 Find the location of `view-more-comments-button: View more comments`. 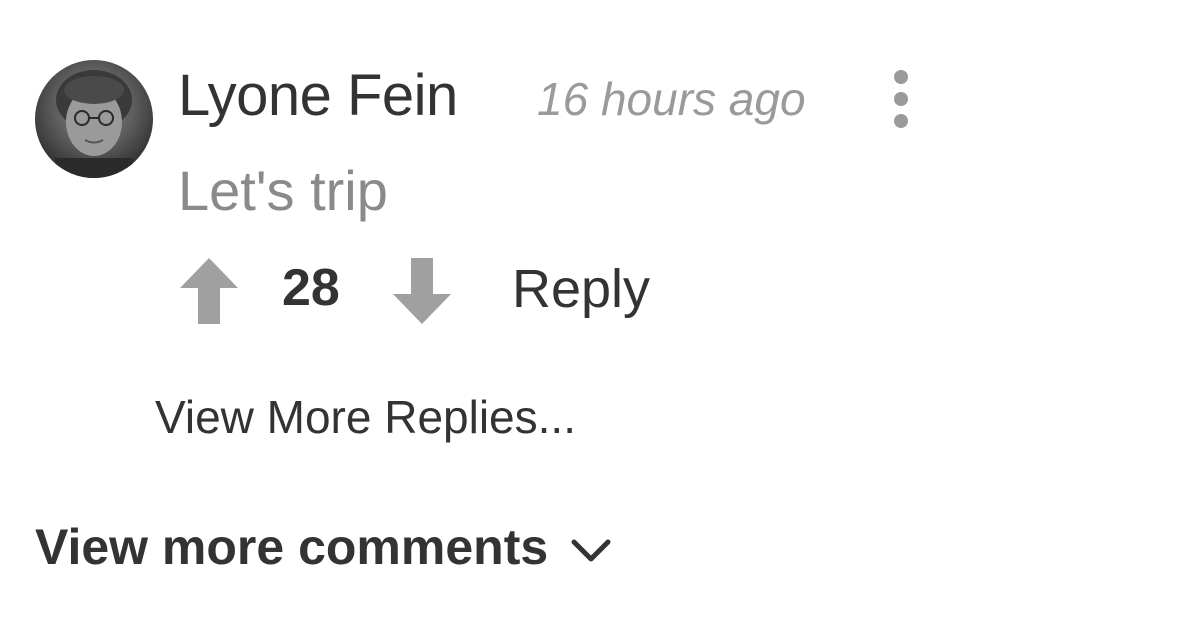

view-more-comments-button: View more comments is located at coordinates (323, 547).